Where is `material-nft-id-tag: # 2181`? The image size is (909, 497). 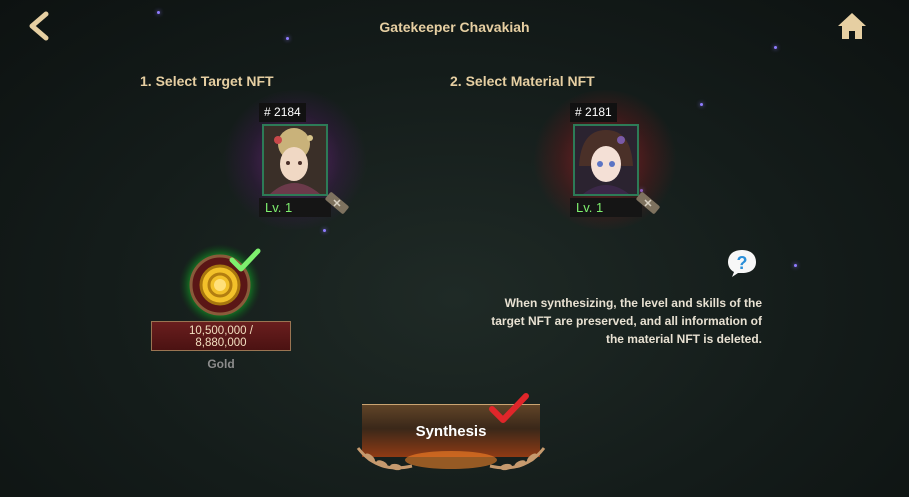
material-nft-id-tag: # 2181 is located at coordinates (593, 112).